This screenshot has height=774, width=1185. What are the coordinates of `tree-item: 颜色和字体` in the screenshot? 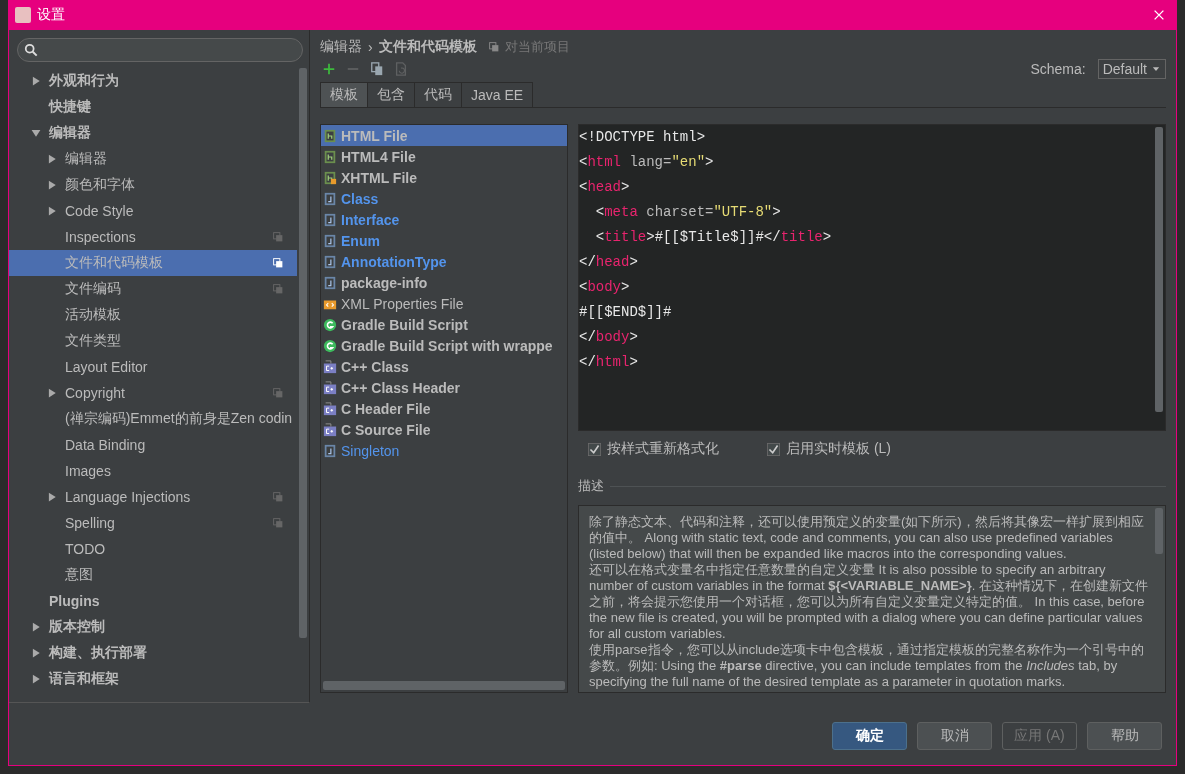 It's located at (153, 185).